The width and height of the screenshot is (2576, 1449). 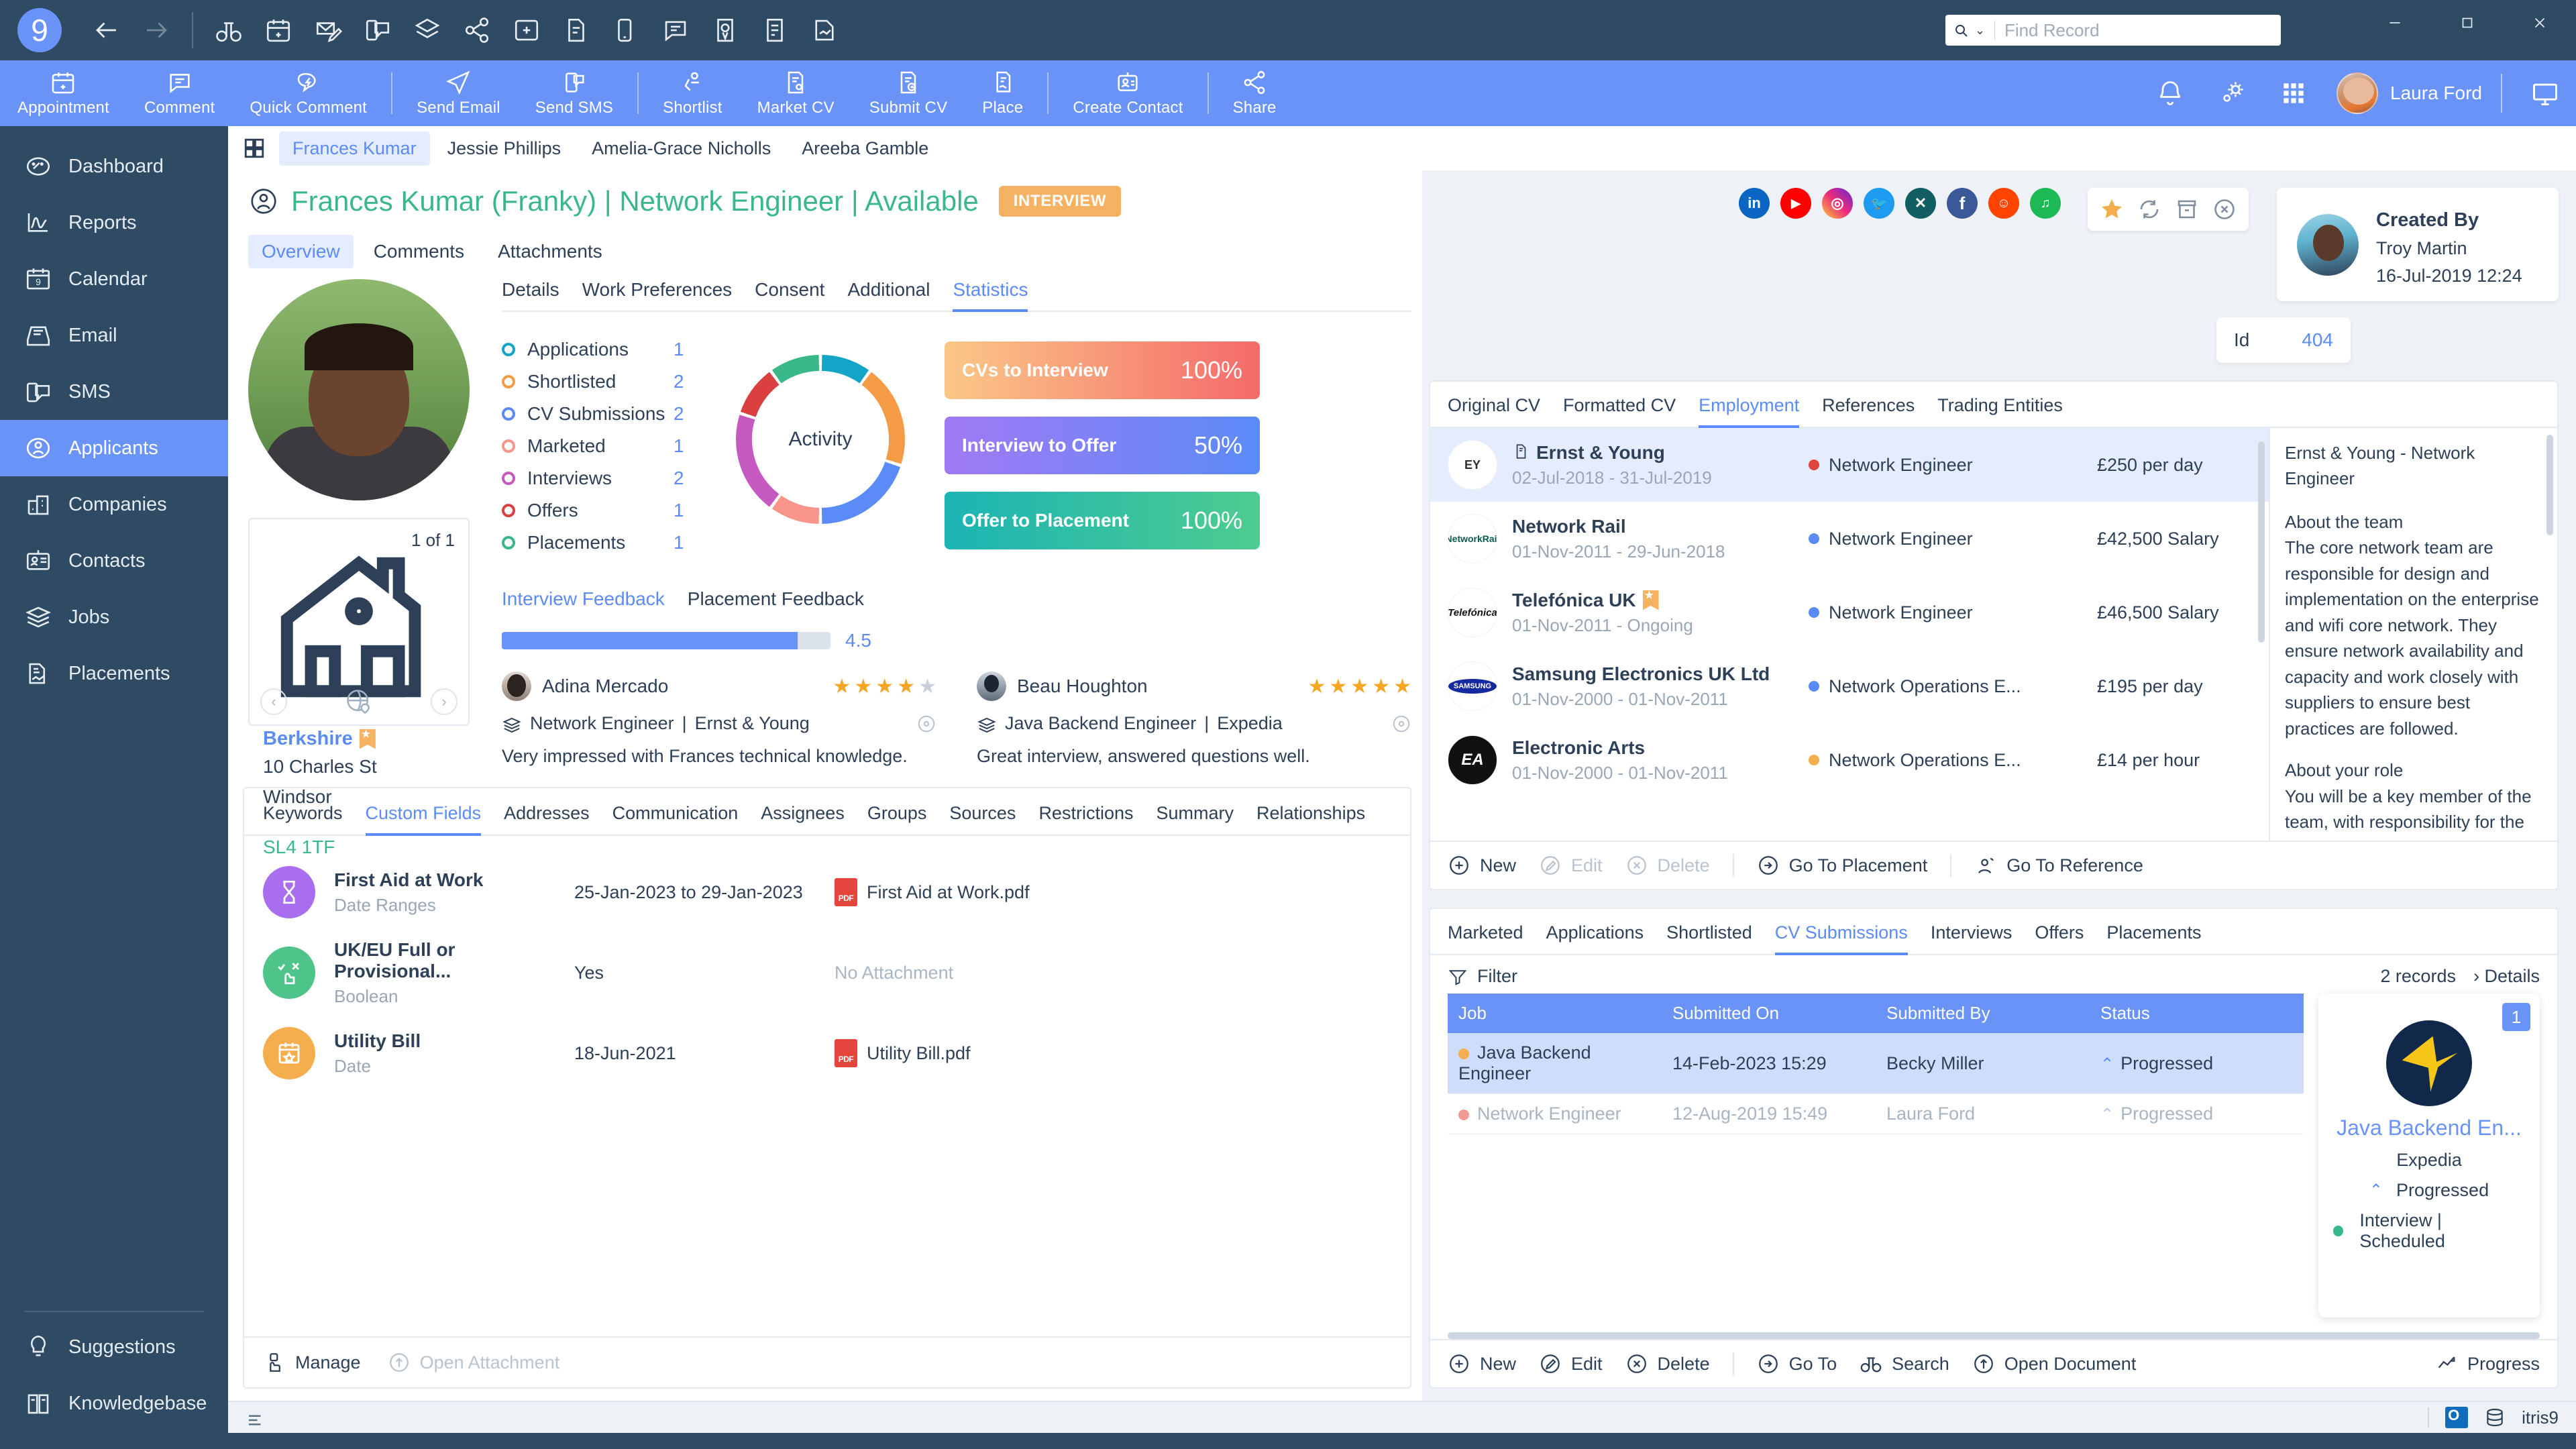 I want to click on sidebar-item-placements: Placements, so click(x=114, y=673).